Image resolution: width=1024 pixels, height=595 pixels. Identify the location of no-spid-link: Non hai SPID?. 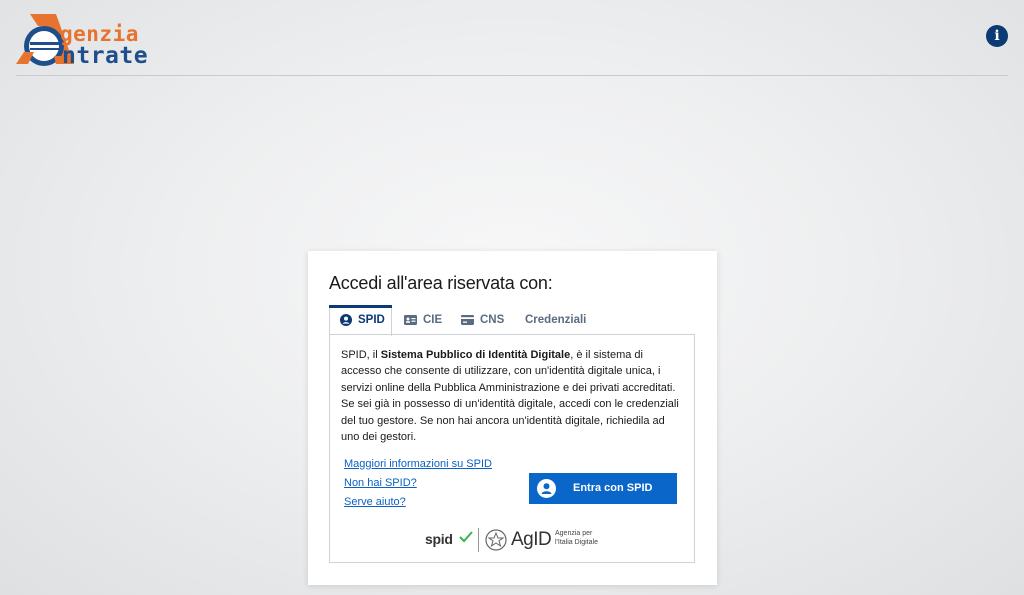
(418, 483).